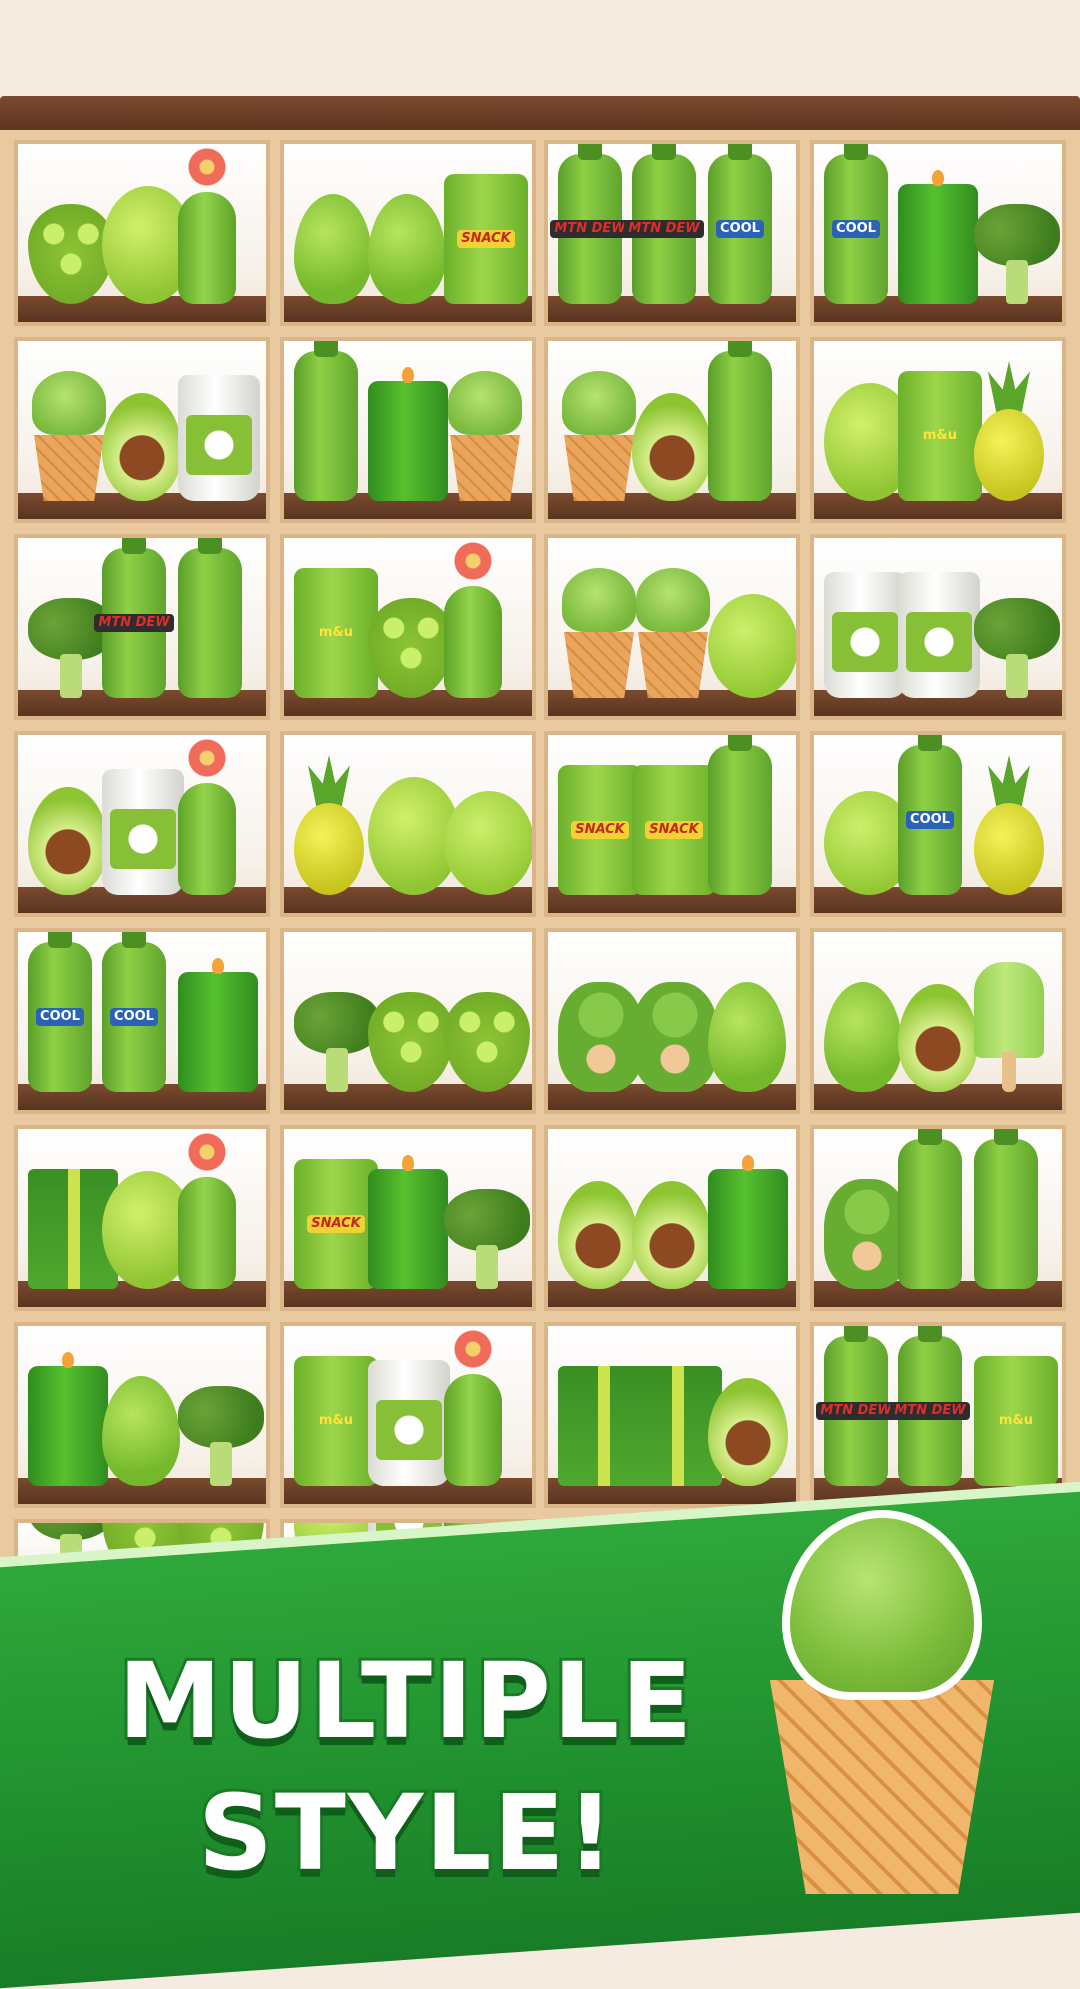 This screenshot has width=1080, height=1989. What do you see at coordinates (675, 1037) in the screenshot?
I see `teddy-icon` at bounding box center [675, 1037].